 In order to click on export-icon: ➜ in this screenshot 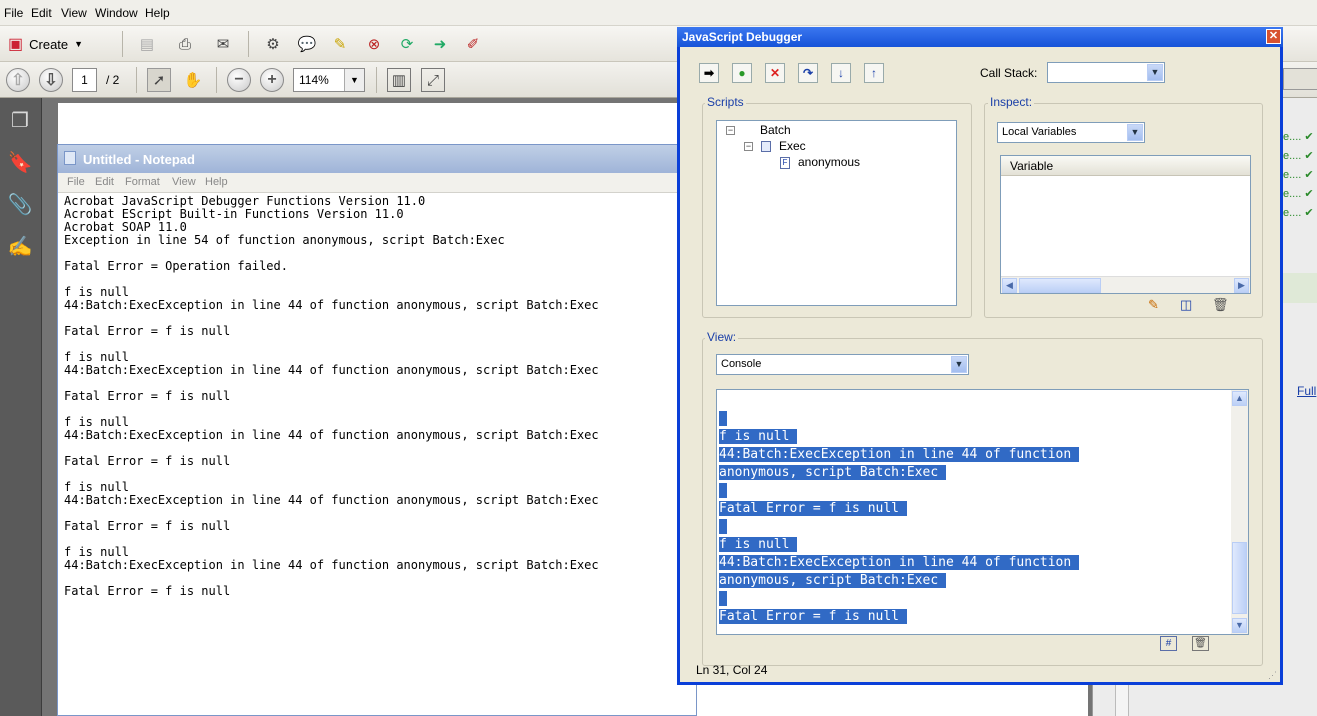, I will do `click(440, 44)`.